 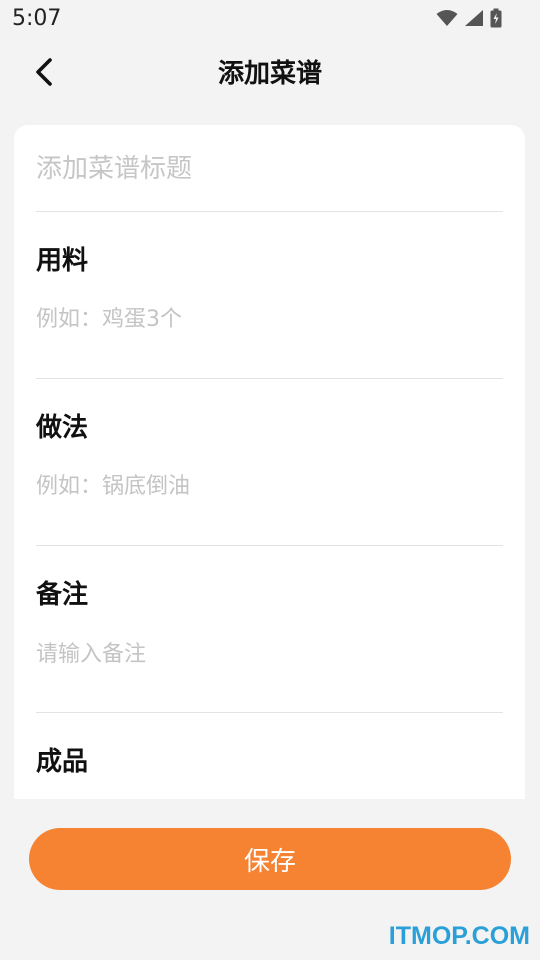 I want to click on status-bar: 5:07, so click(x=270, y=19).